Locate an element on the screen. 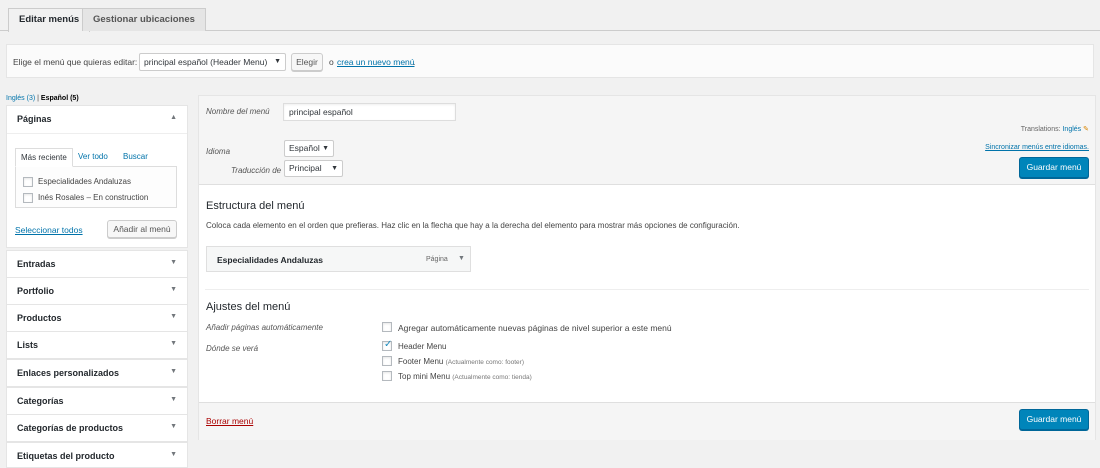 The width and height of the screenshot is (1100, 468). tab-manage-locations: Gestionar ubicaciones is located at coordinates (144, 19).